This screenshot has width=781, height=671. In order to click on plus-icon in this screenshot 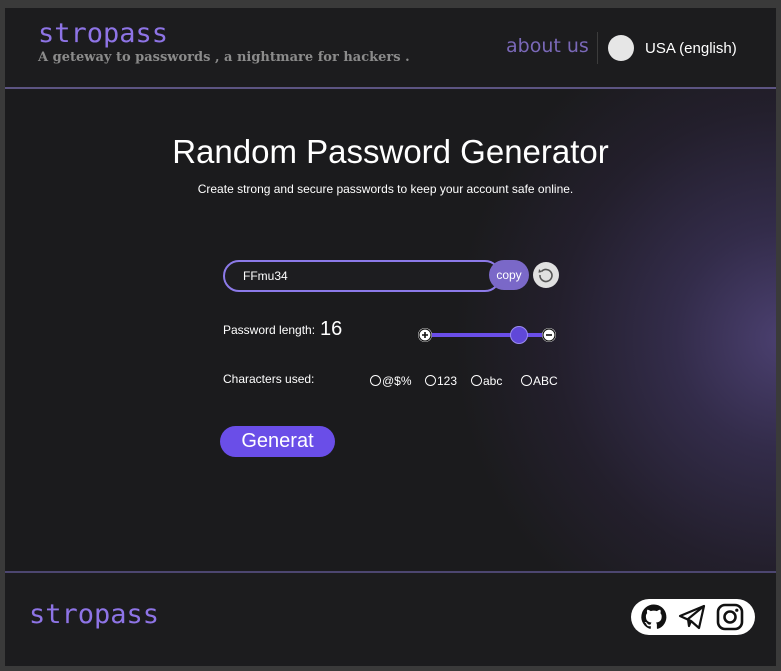, I will do `click(425, 335)`.